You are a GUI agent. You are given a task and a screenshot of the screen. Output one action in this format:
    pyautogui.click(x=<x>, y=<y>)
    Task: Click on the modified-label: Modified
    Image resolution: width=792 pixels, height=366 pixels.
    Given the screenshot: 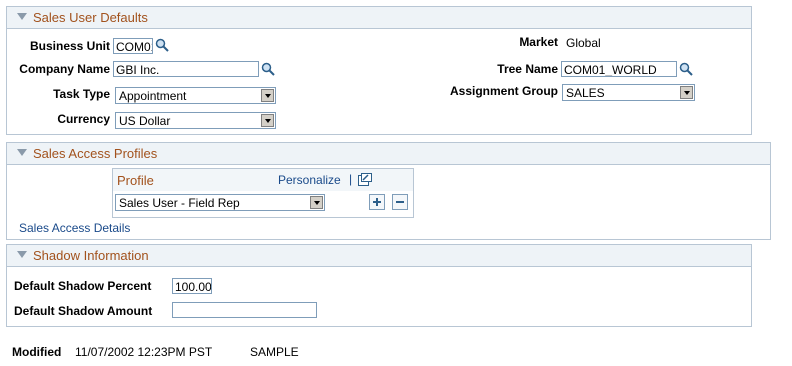 What is the action you would take?
    pyautogui.click(x=37, y=352)
    